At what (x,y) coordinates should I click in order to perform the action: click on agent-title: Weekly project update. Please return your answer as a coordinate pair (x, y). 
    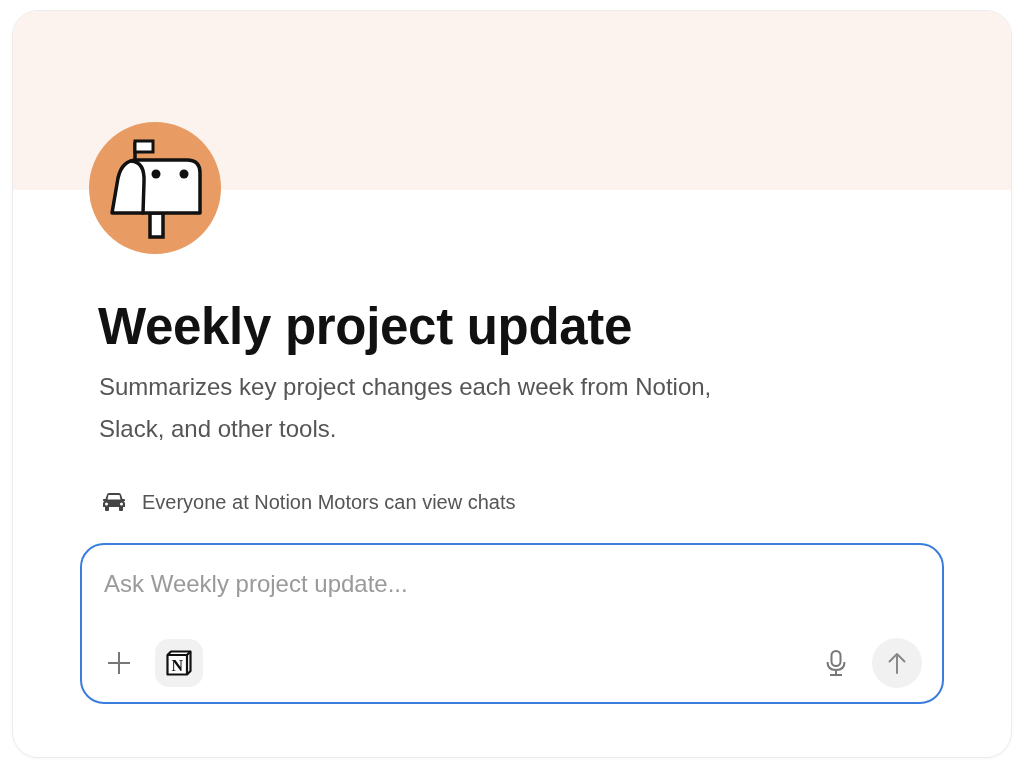
    Looking at the image, I should click on (365, 327).